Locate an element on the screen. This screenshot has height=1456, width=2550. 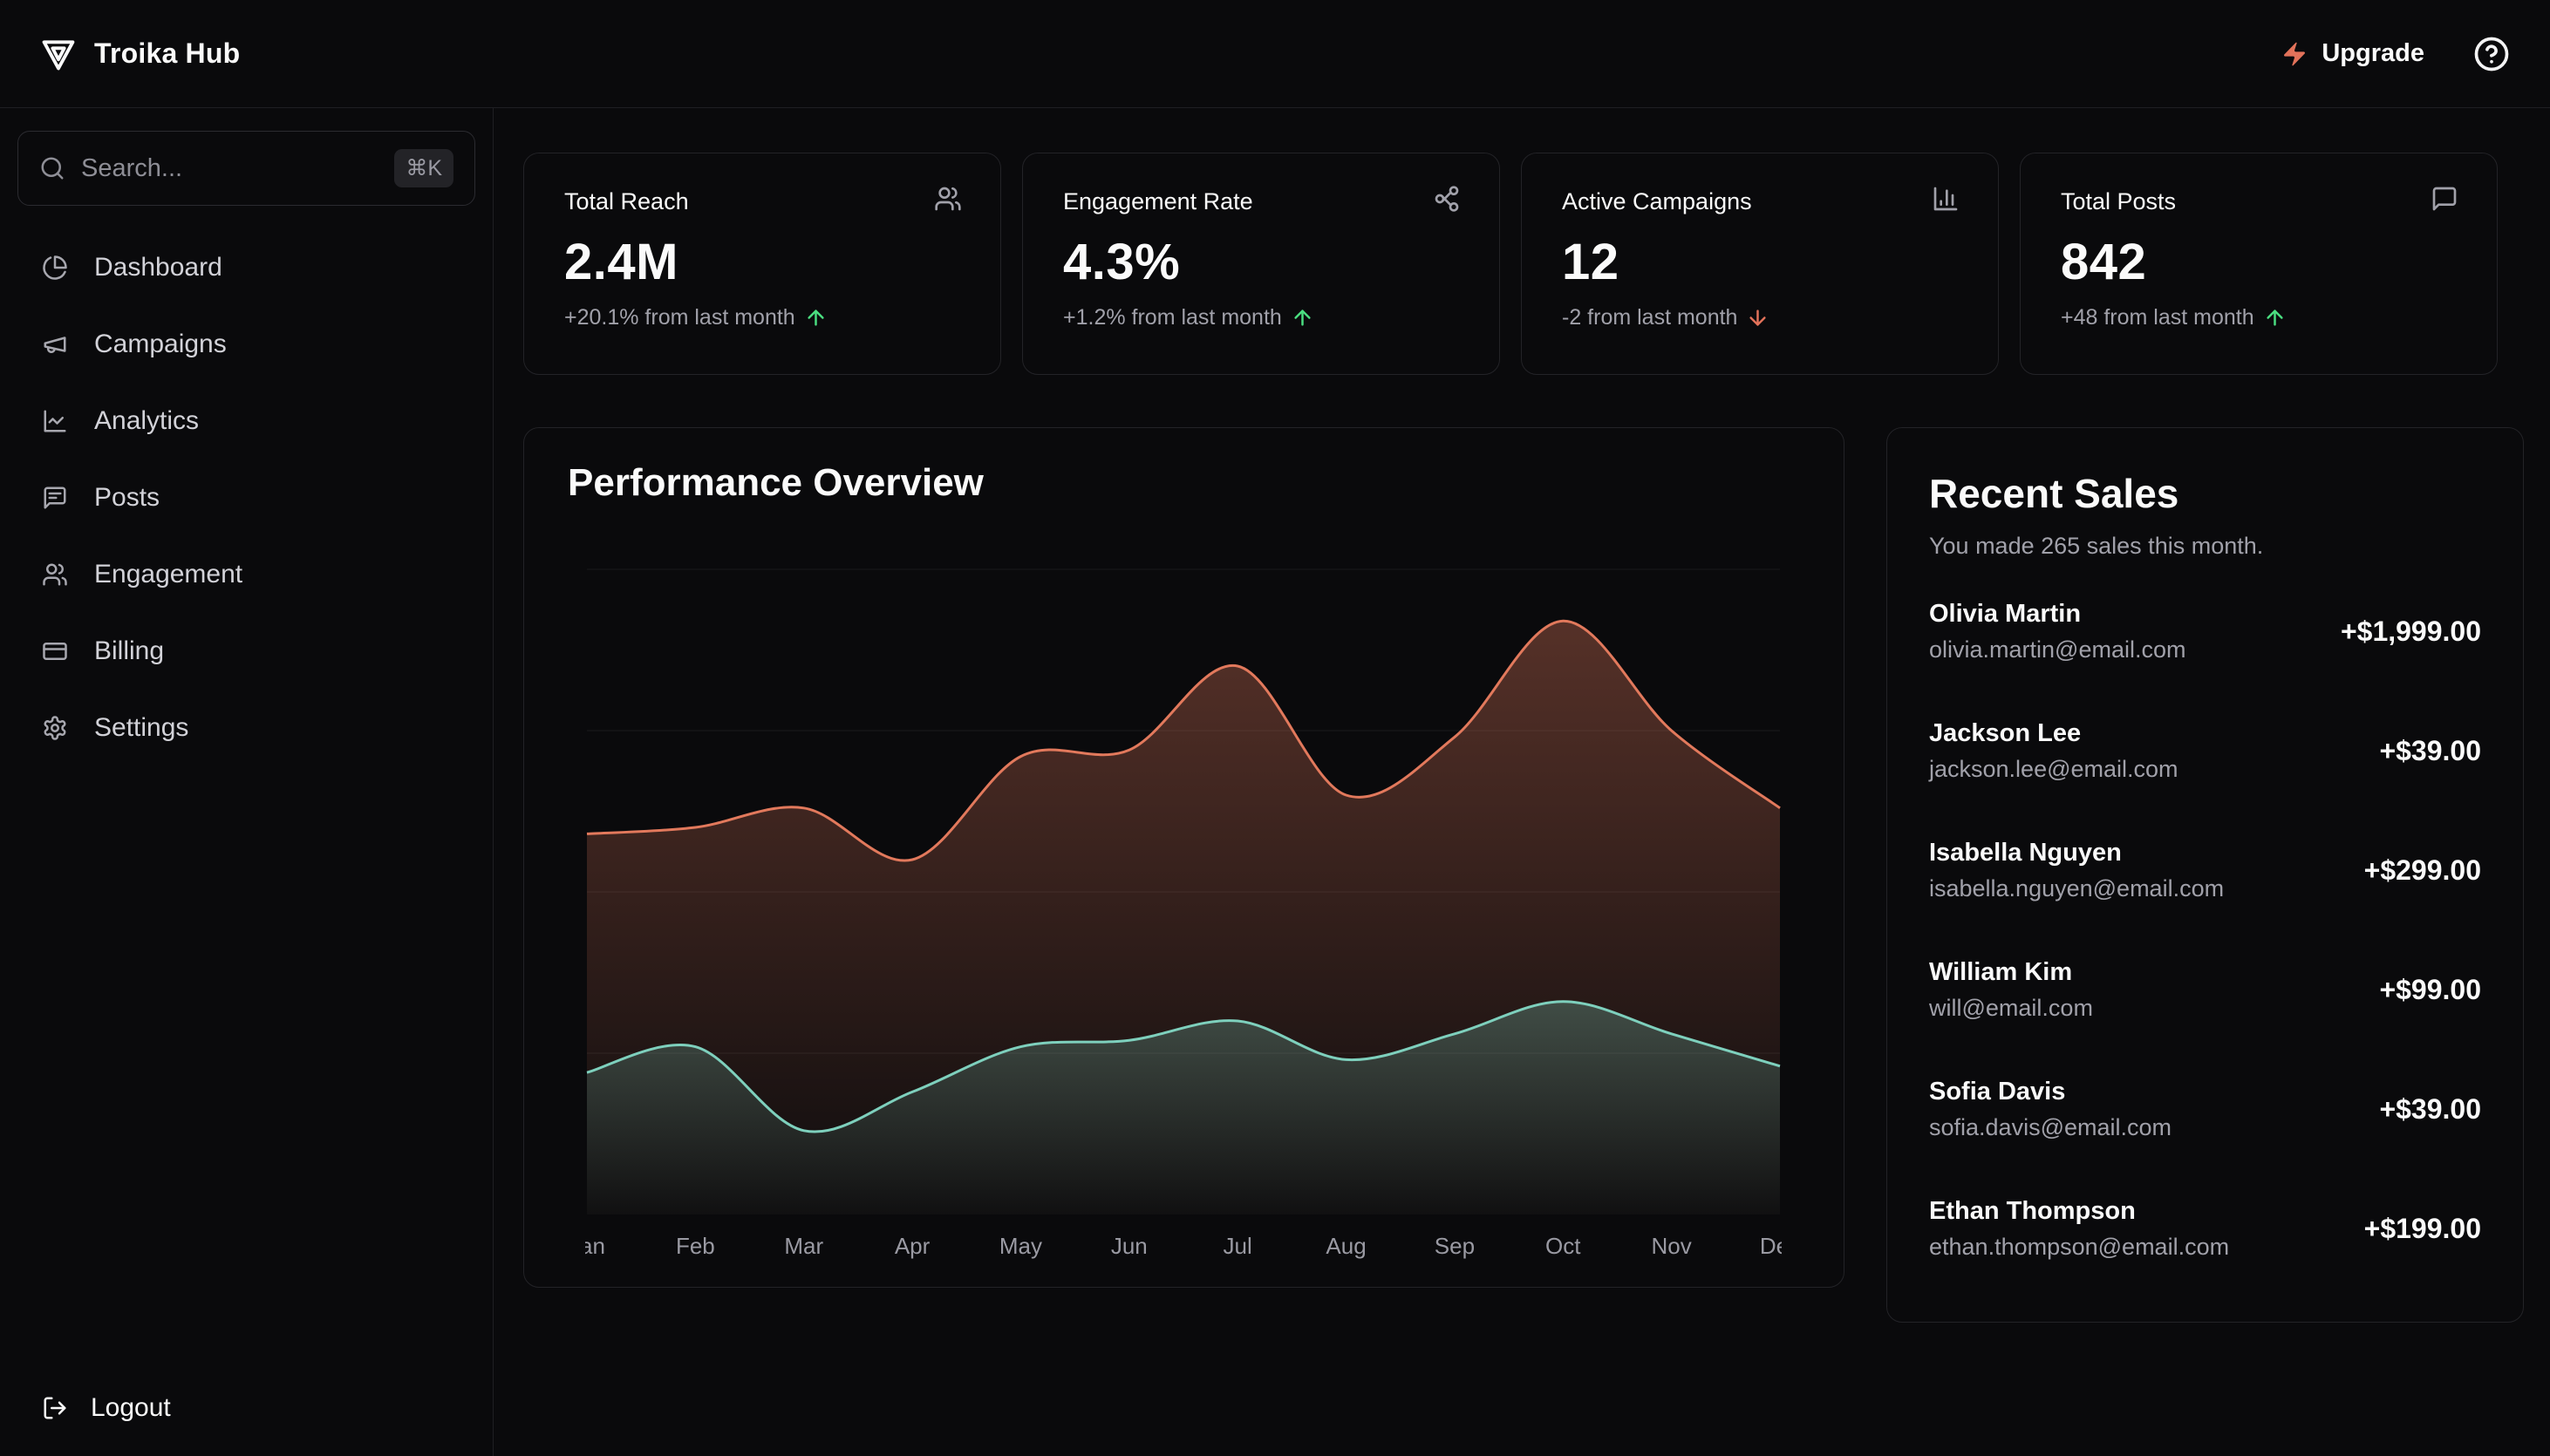
sidebar-item-analytics: Analytics is located at coordinates (246, 421).